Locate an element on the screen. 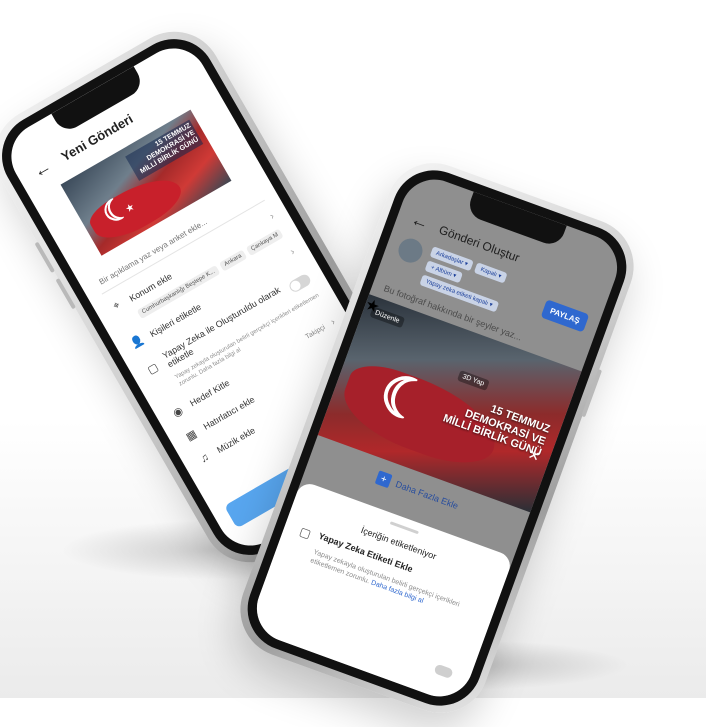 The height and width of the screenshot is (727, 706). add-more-label: Daha Fazla Ekle is located at coordinates (427, 494).